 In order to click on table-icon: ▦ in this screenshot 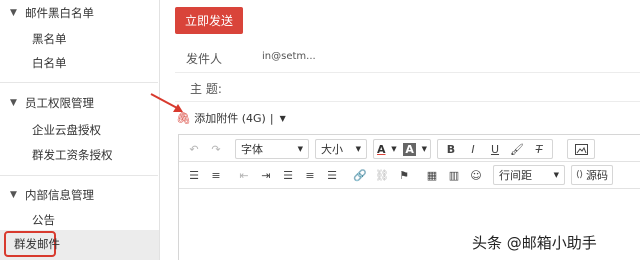, I will do `click(432, 175)`.